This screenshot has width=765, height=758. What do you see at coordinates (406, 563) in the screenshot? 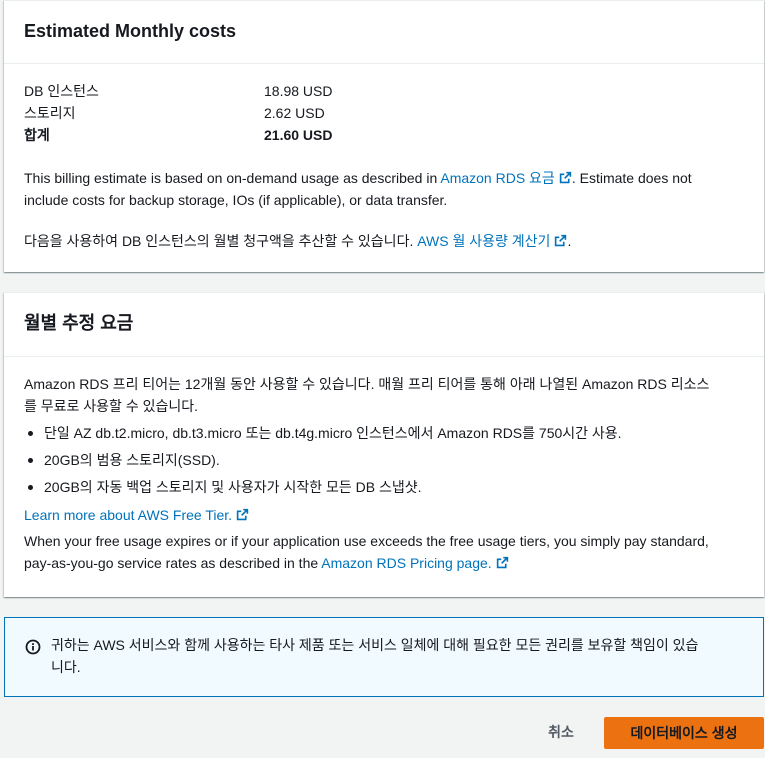
I see `rds-pricing-page-link-label: Amazon RDS Pricing page.` at bounding box center [406, 563].